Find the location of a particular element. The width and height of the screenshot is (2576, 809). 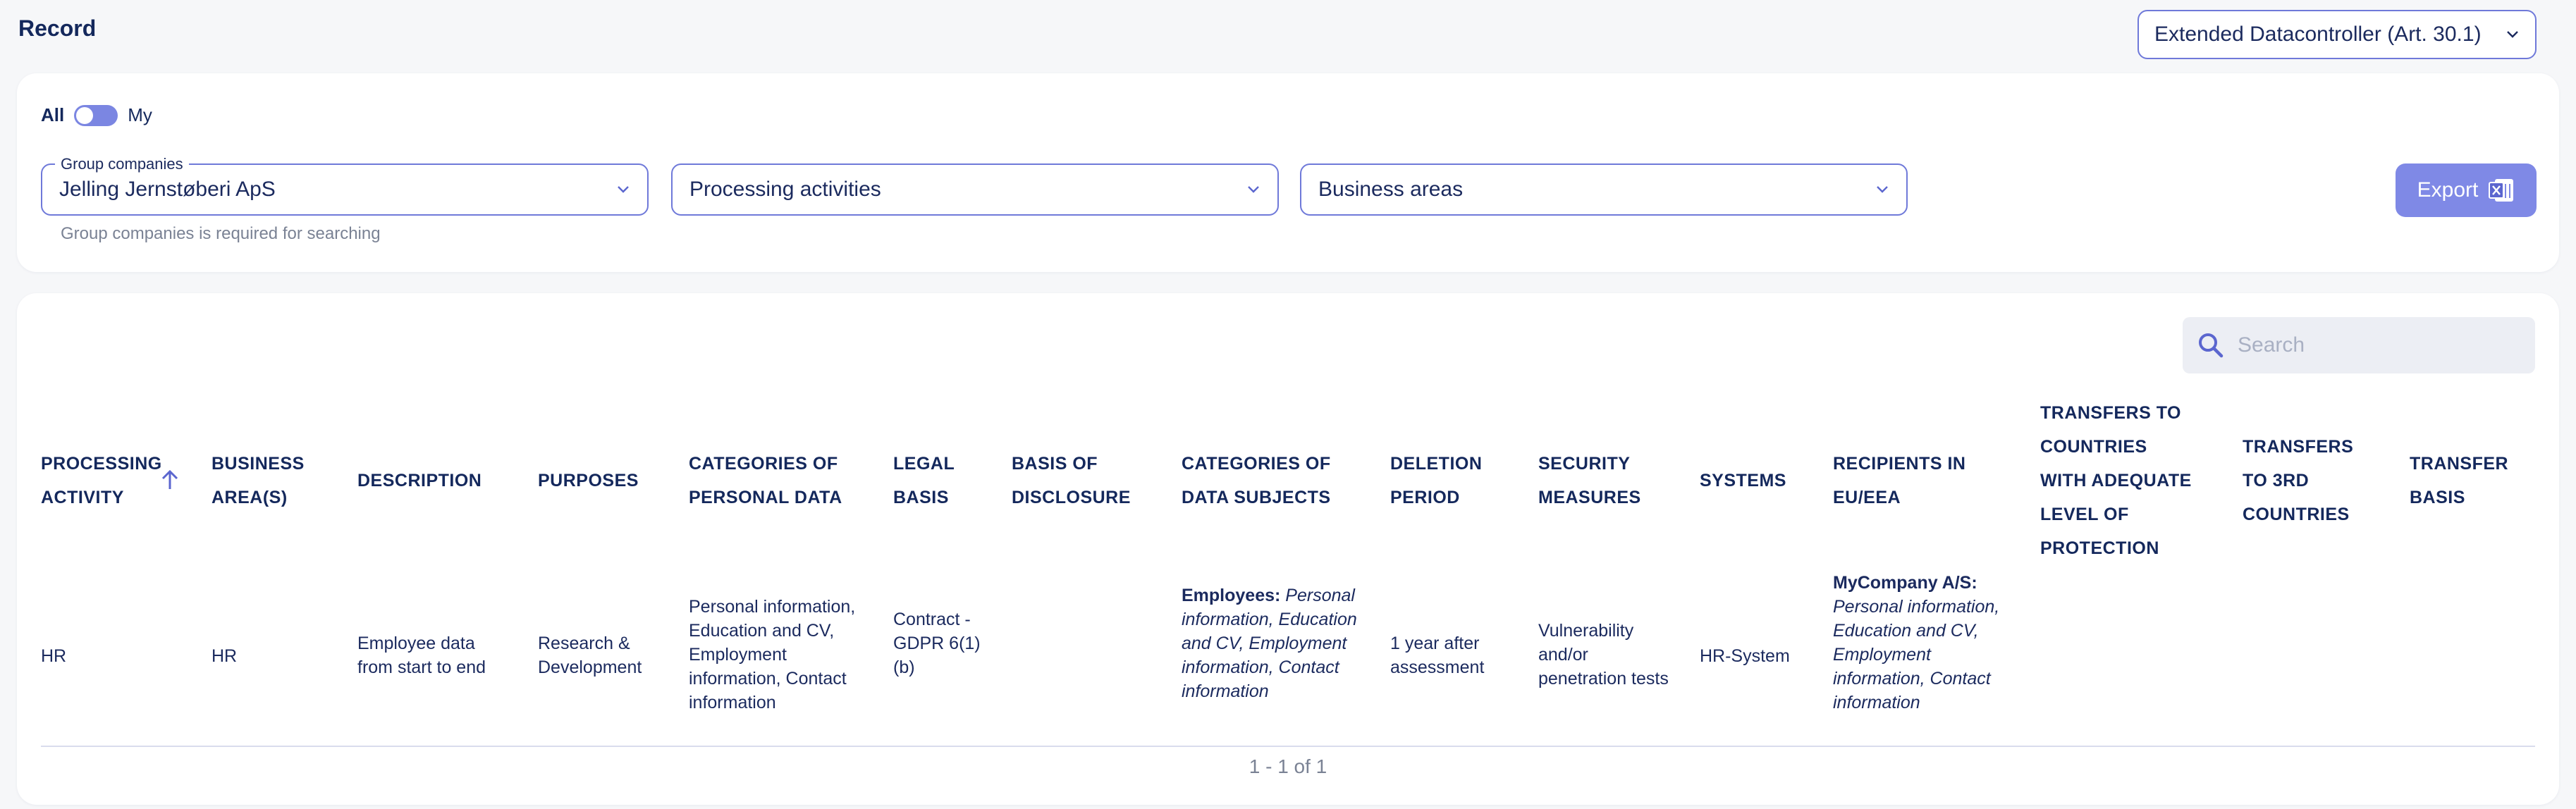

controller-type-select: Extended Datacontroller (Art. 30.1) is located at coordinates (2337, 34).